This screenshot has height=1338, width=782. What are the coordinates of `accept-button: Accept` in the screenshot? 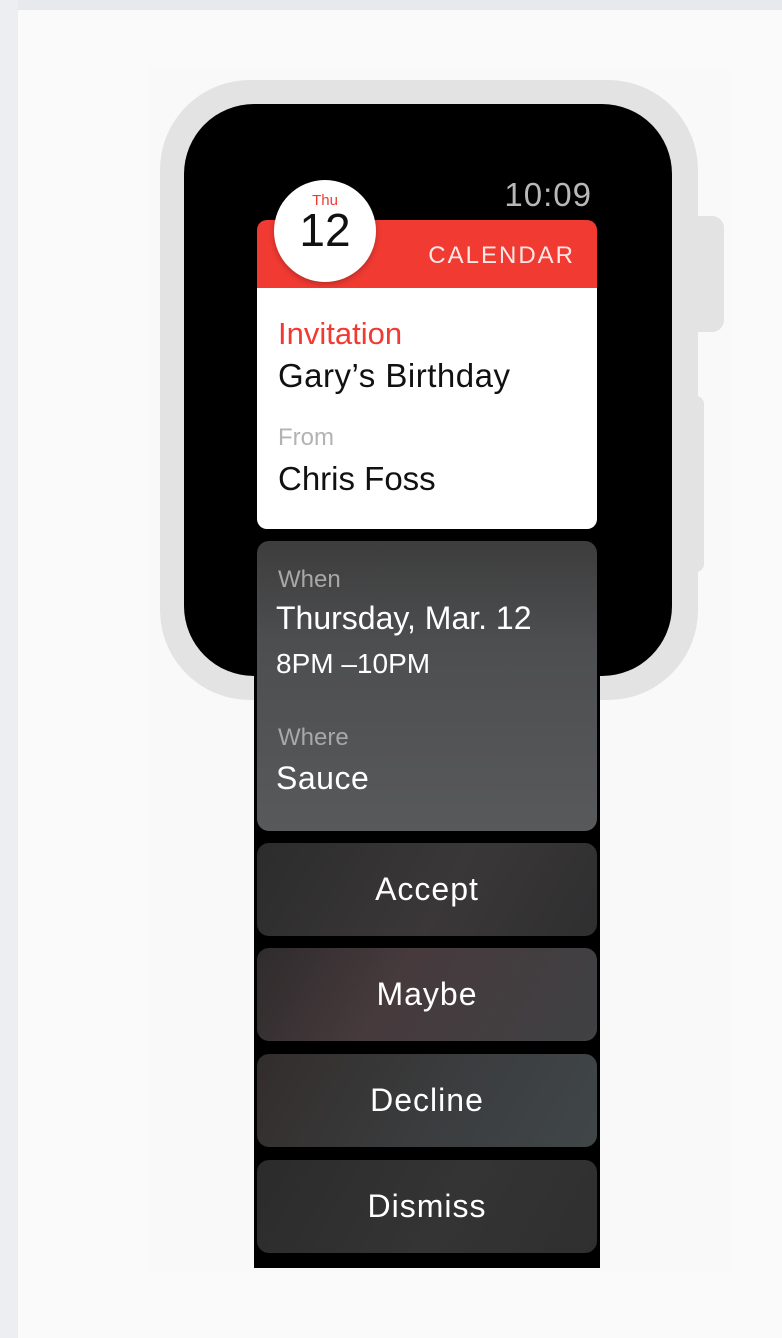 It's located at (427, 889).